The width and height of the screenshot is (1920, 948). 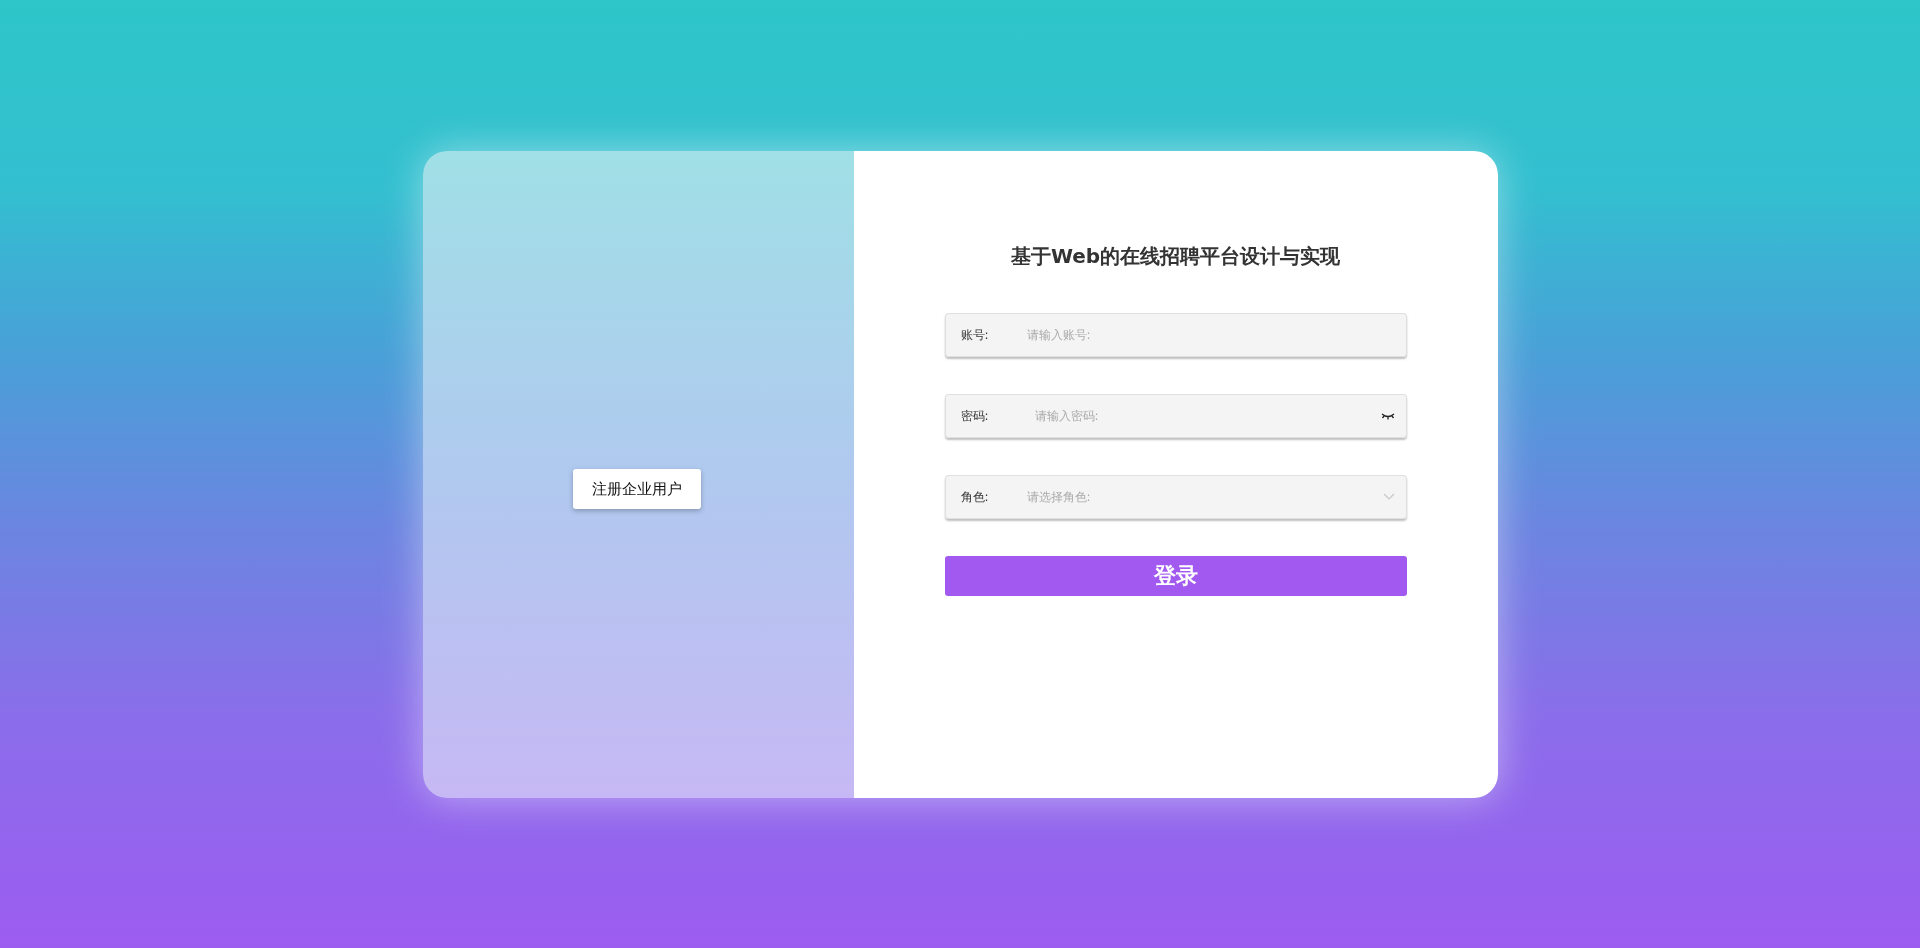 What do you see at coordinates (1211, 334) in the screenshot?
I see `input-field: 请输入账号:` at bounding box center [1211, 334].